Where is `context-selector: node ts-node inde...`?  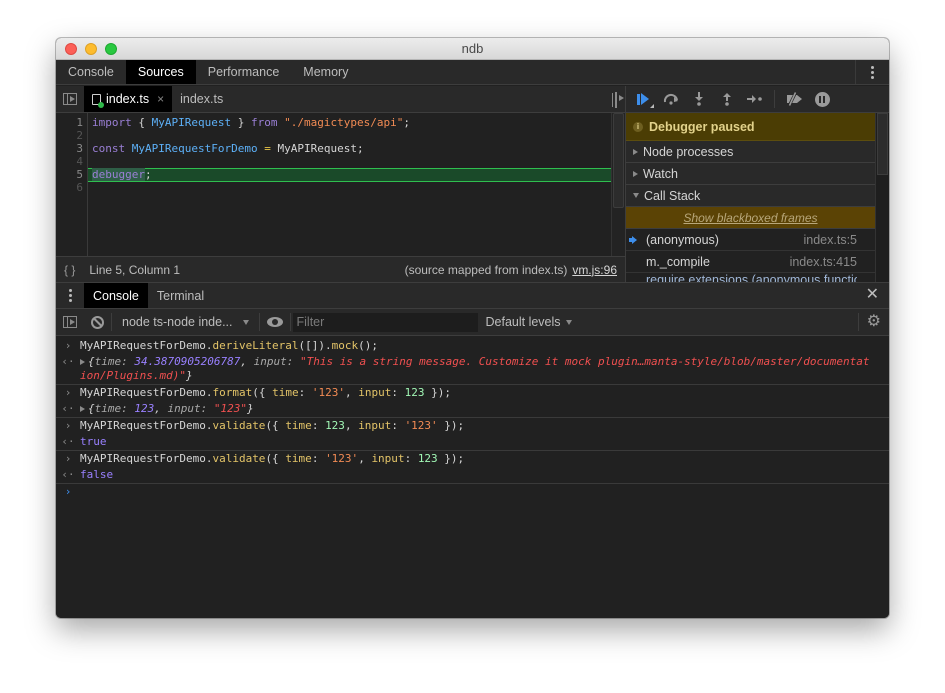
context-selector: node ts-node inde... is located at coordinates (185, 322).